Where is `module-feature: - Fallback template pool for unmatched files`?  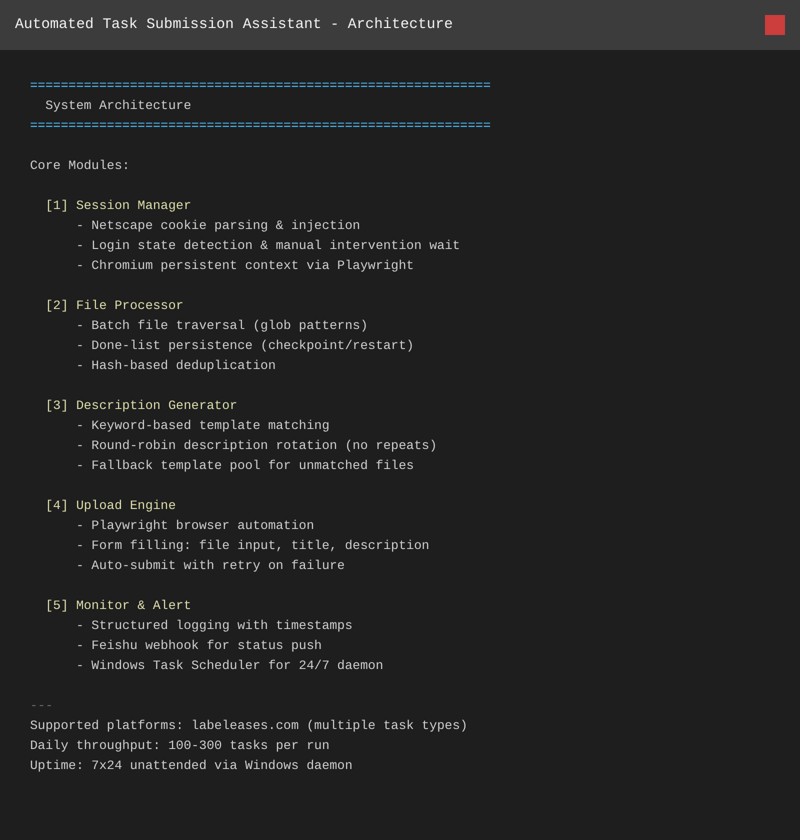 module-feature: - Fallback template pool for unmatched files is located at coordinates (245, 466).